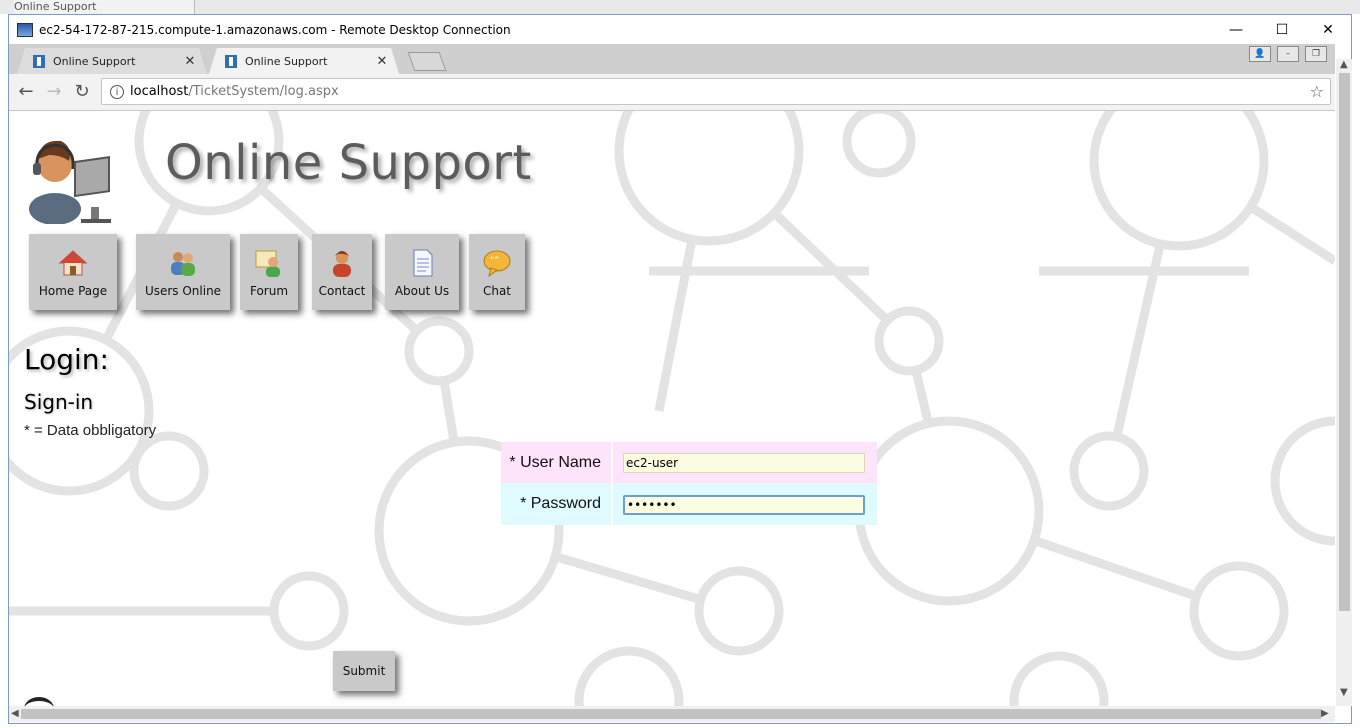 Image resolution: width=1360 pixels, height=727 pixels. What do you see at coordinates (159, 91) in the screenshot?
I see `url-host: localhost` at bounding box center [159, 91].